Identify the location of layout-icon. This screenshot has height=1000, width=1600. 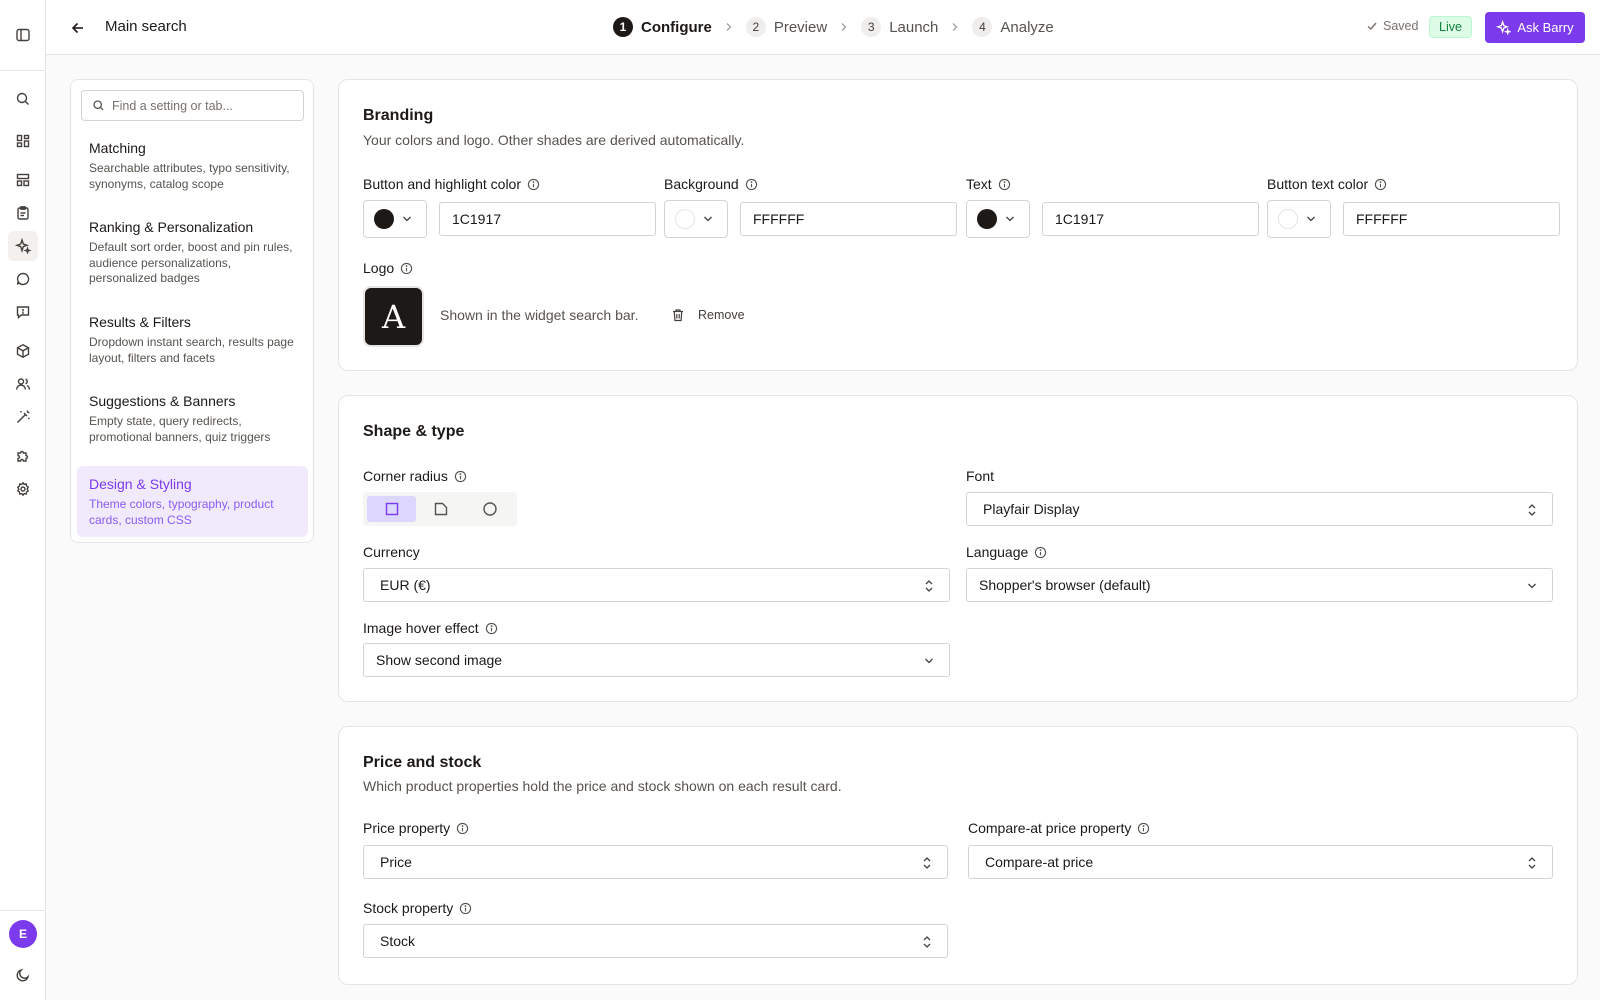
(23, 180).